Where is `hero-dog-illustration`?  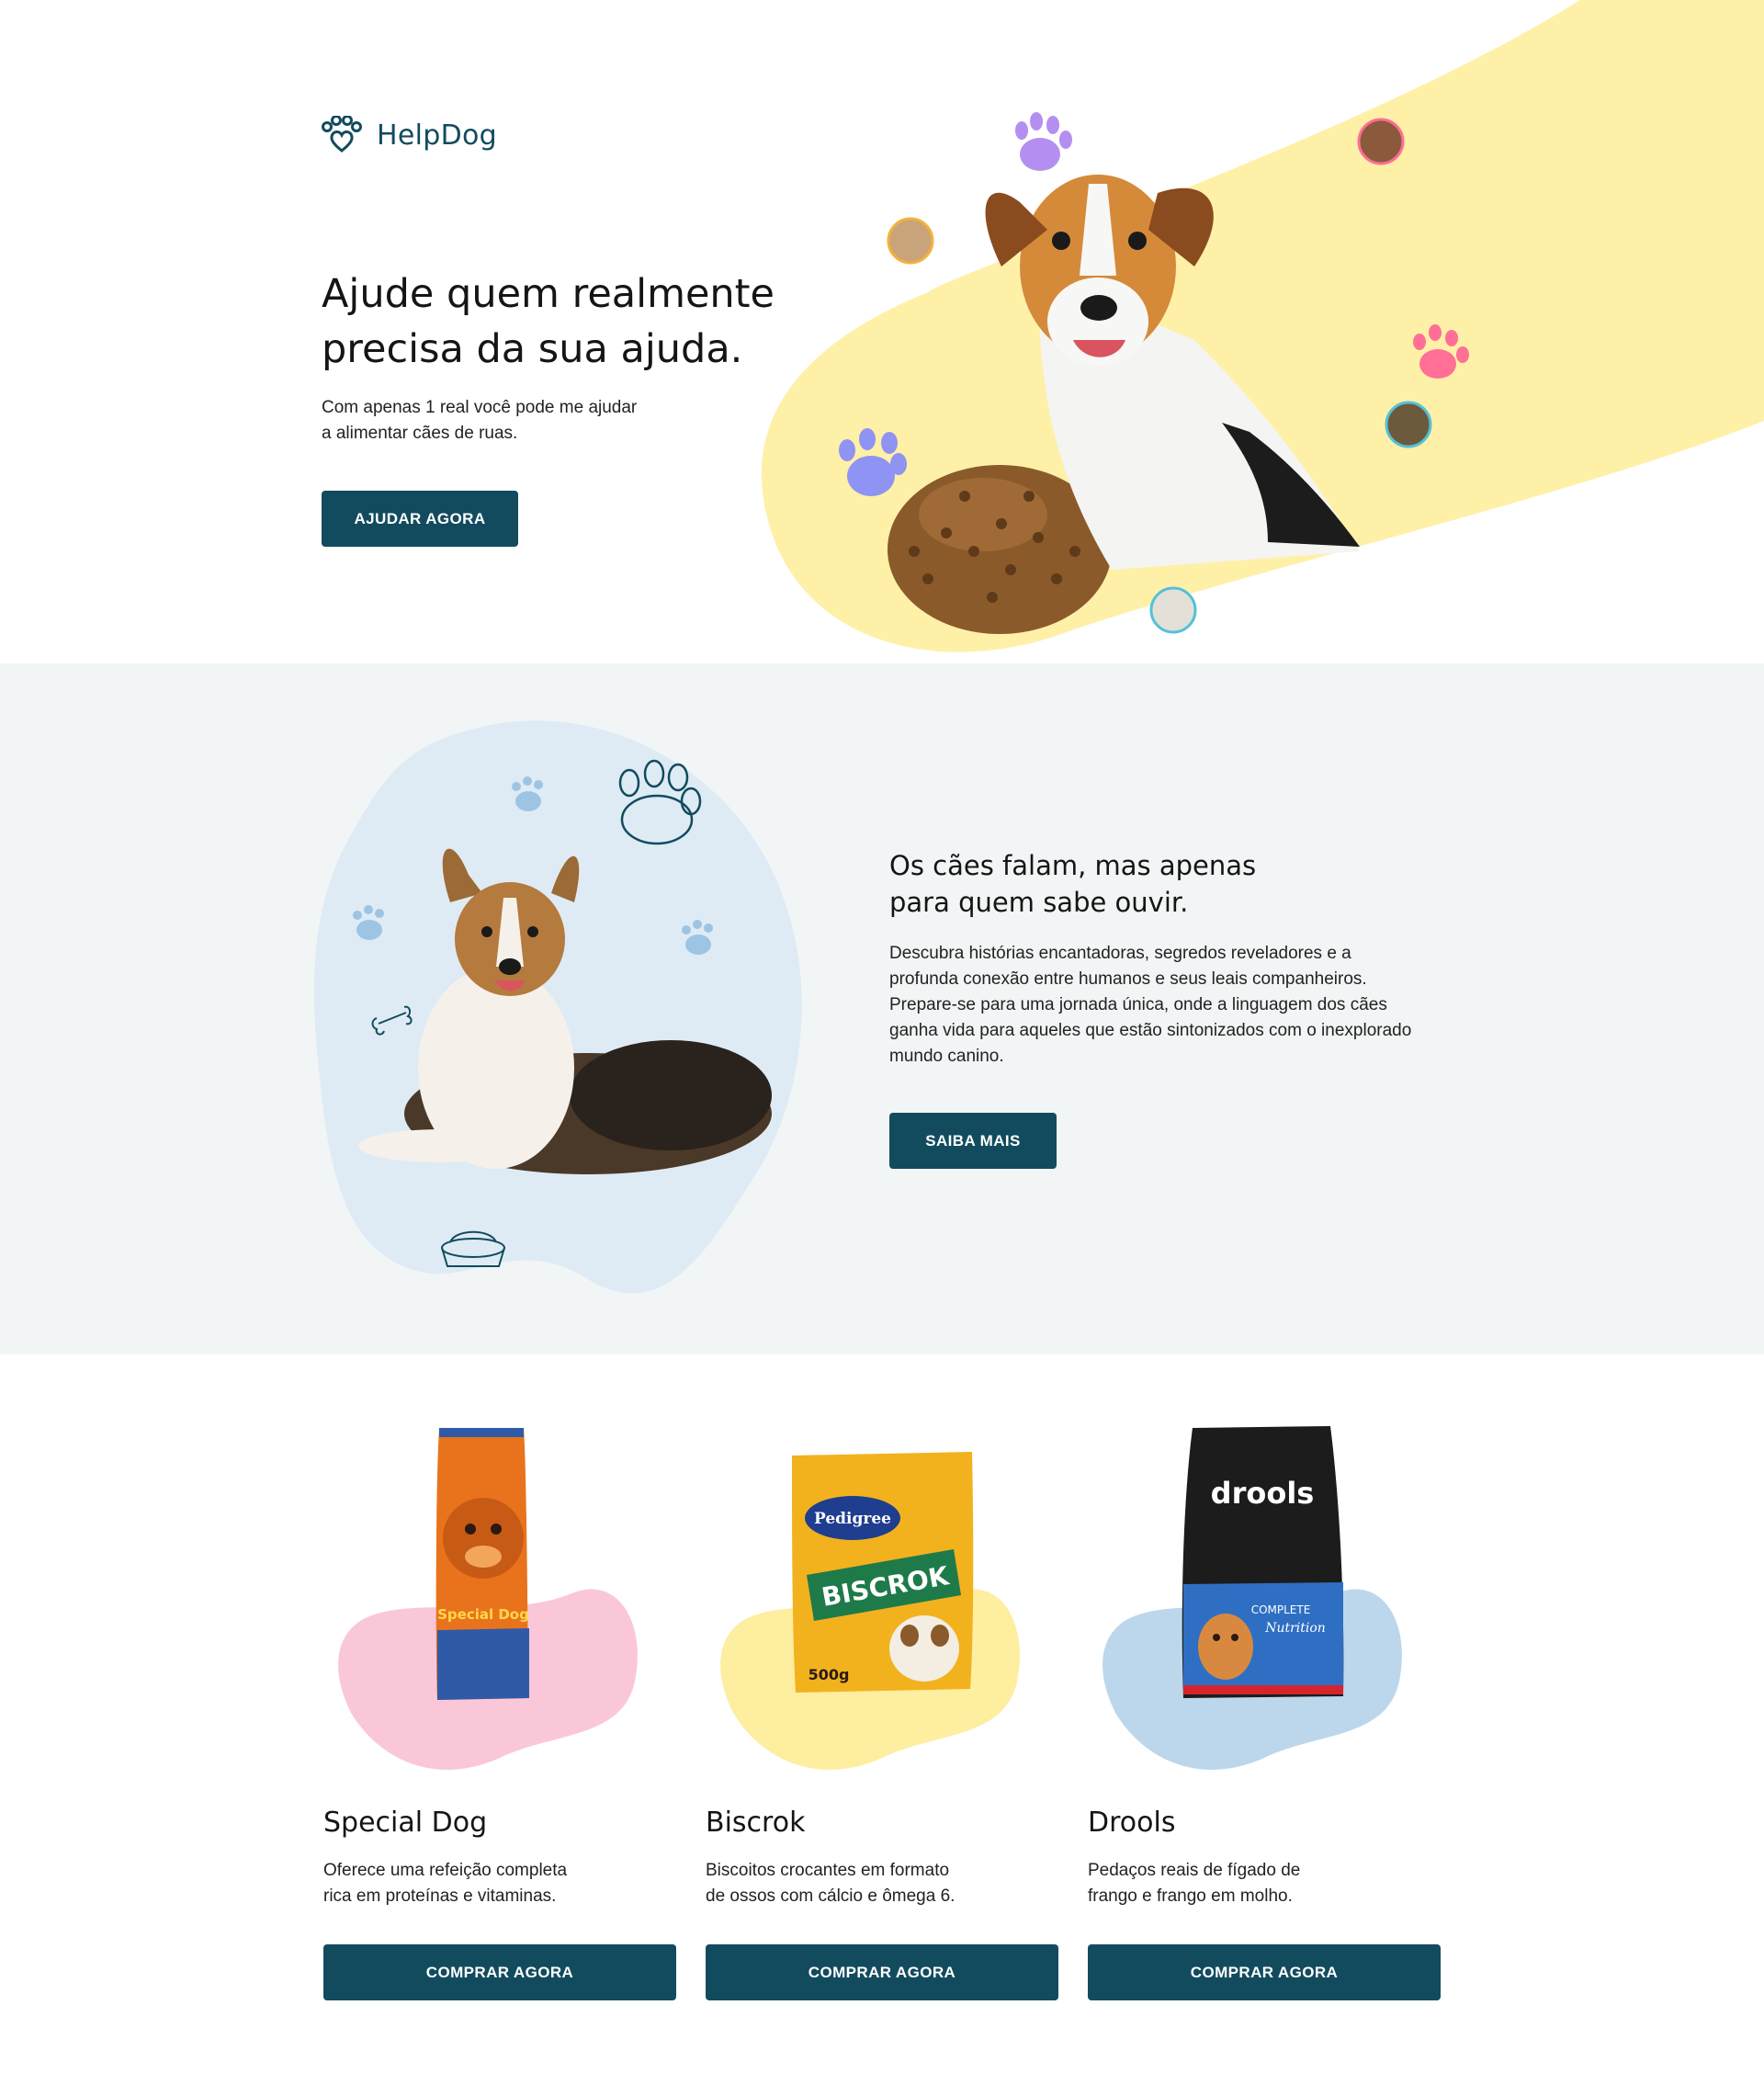
hero-dog-illustration is located at coordinates (1154, 373).